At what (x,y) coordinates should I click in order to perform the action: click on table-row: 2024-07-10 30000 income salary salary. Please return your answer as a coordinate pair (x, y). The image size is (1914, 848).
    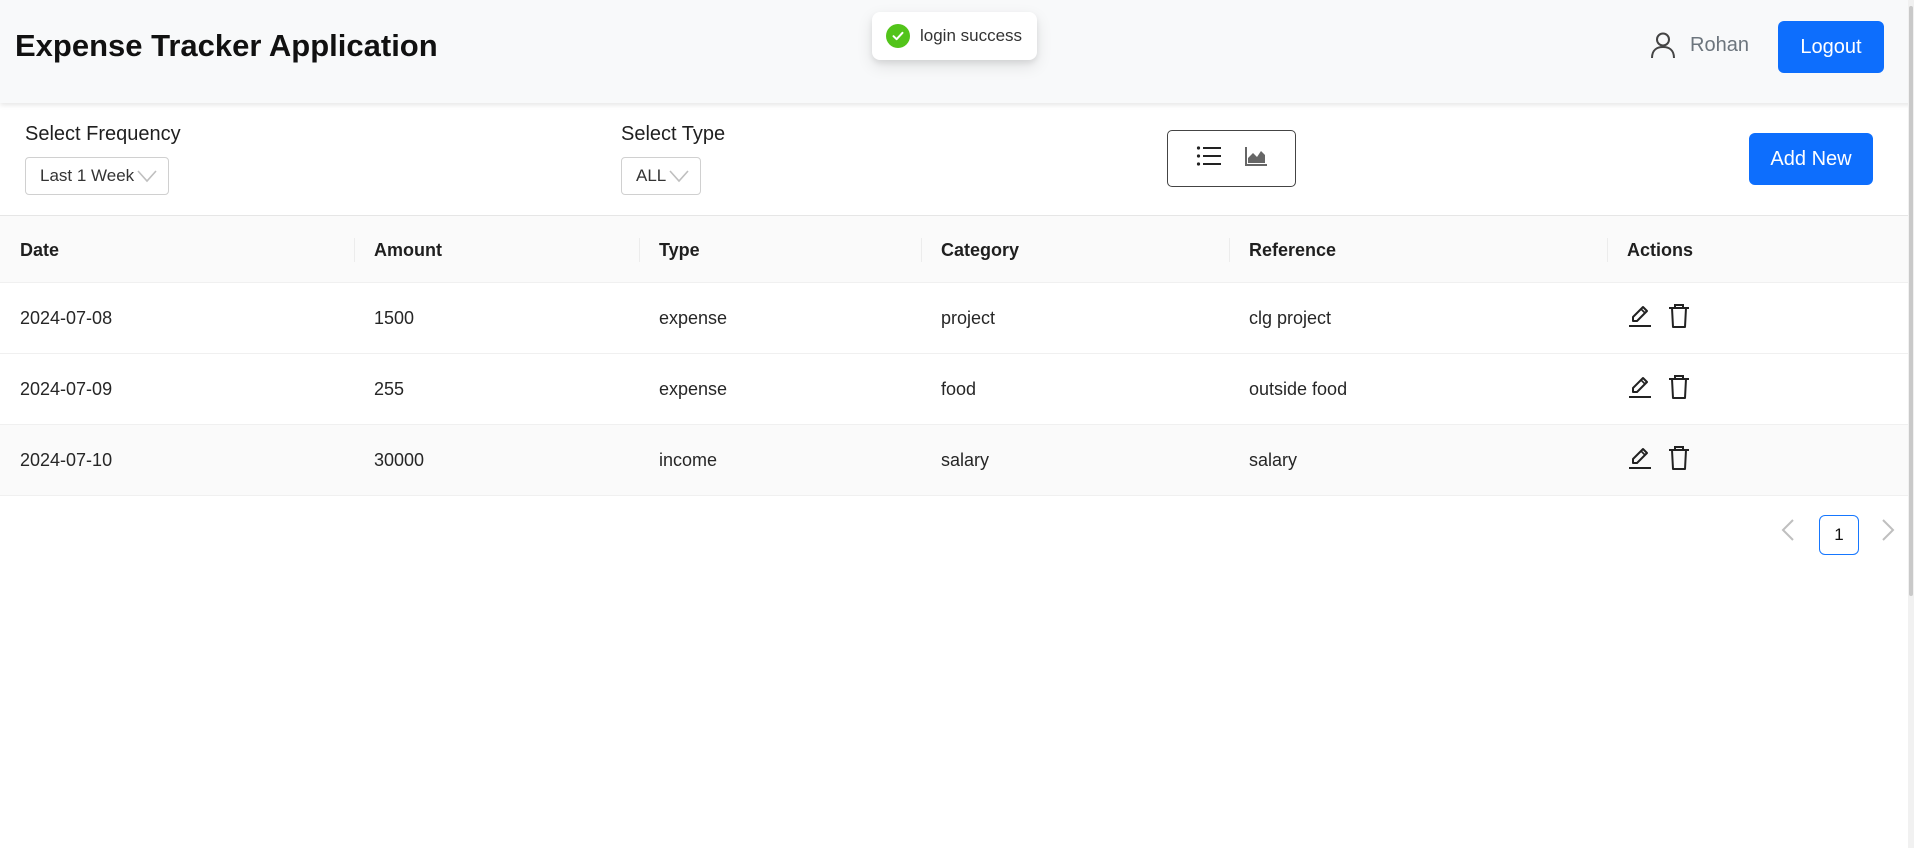
    Looking at the image, I should click on (954, 460).